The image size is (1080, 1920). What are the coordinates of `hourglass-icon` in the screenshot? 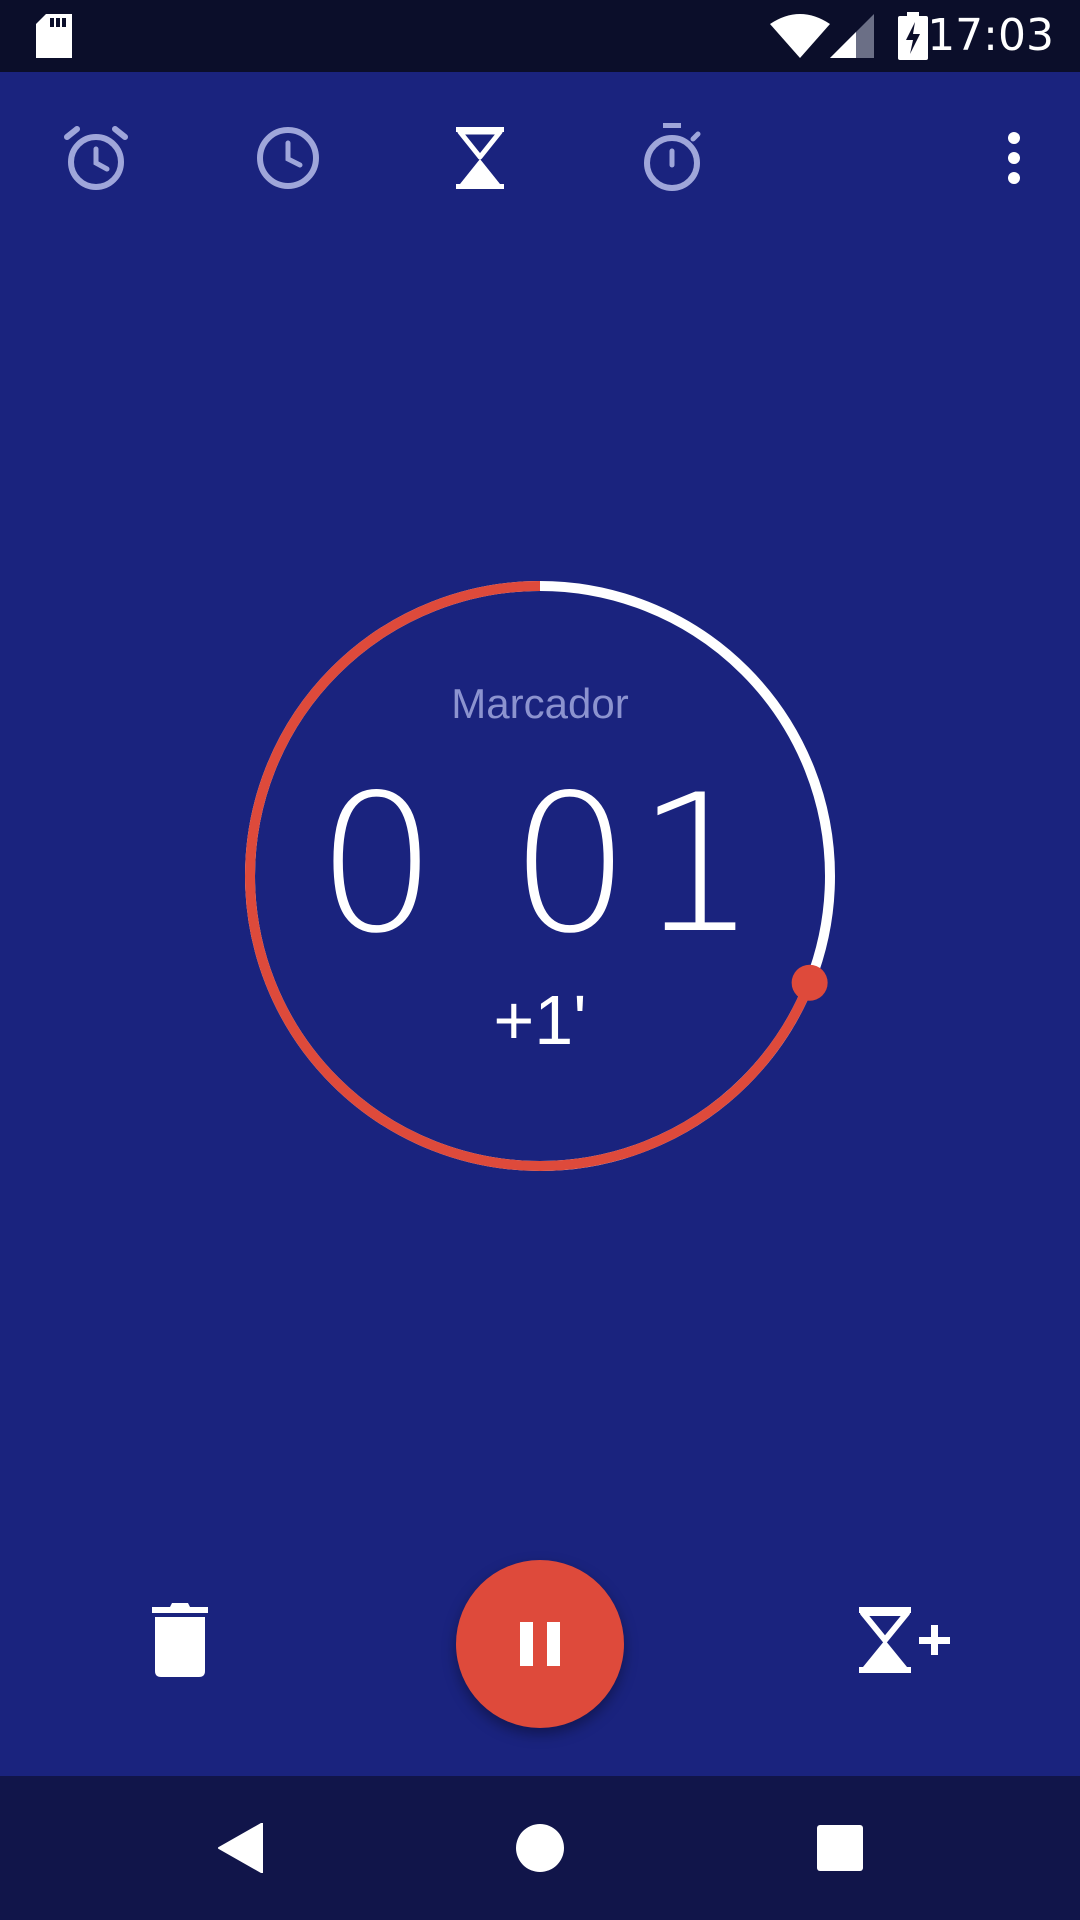 It's located at (480, 158).